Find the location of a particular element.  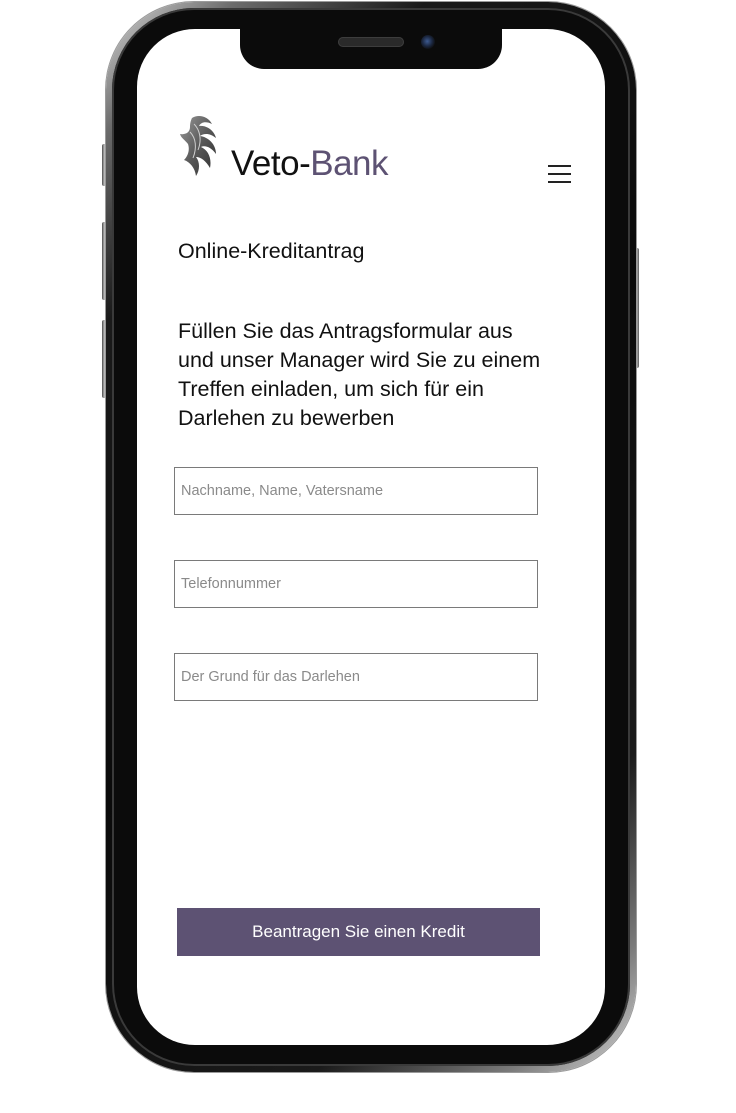

page-title: Online-Kreditantrag is located at coordinates (271, 251).